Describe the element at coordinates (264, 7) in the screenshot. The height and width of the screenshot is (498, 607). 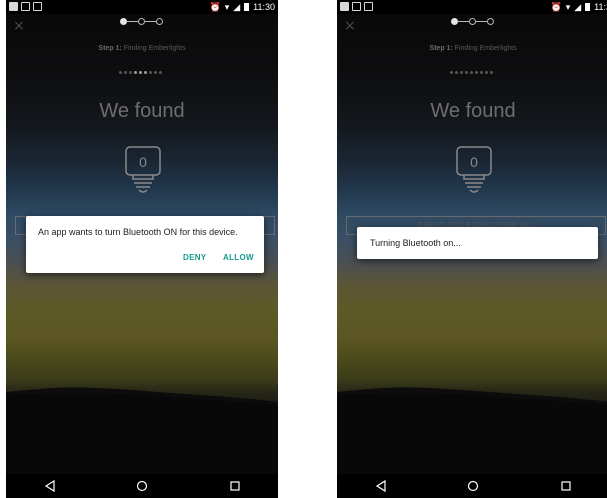
I see `clock: 11:30` at that location.